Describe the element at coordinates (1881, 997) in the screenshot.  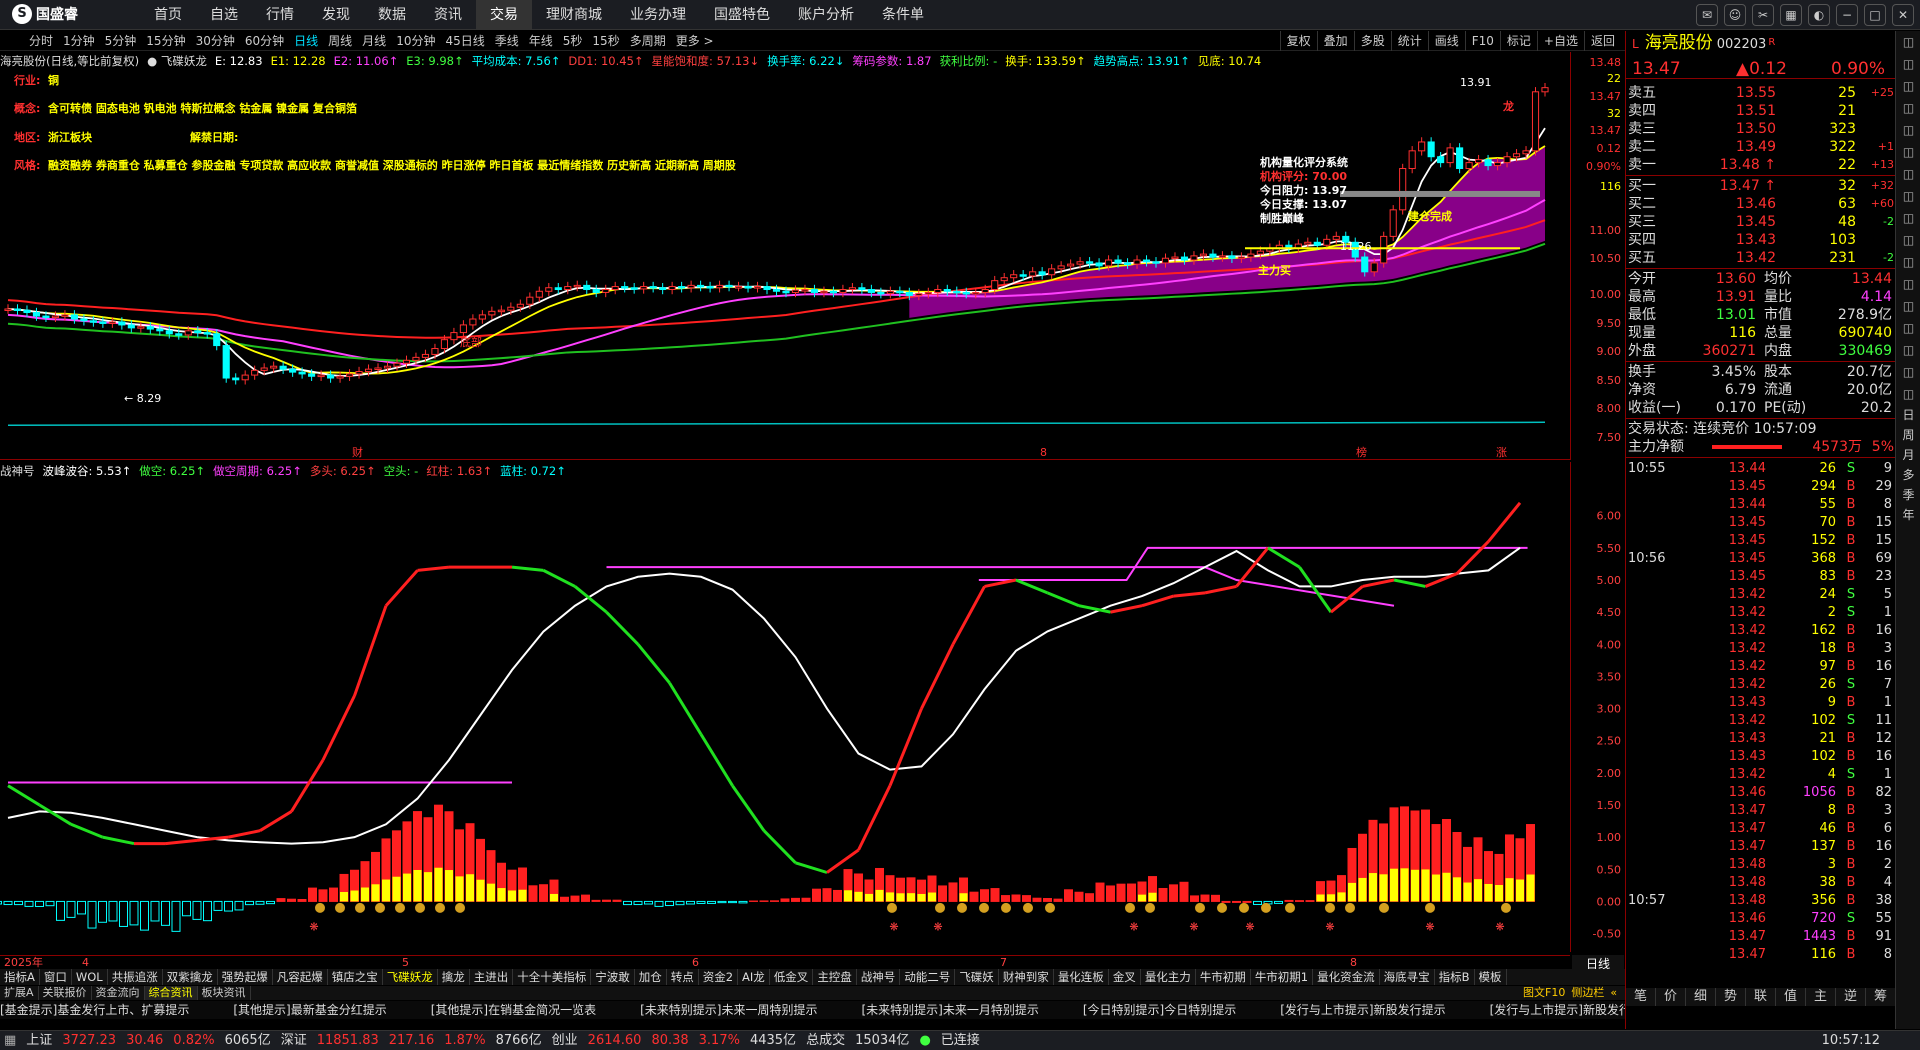
I see `quote-bottom-tab: 筹` at that location.